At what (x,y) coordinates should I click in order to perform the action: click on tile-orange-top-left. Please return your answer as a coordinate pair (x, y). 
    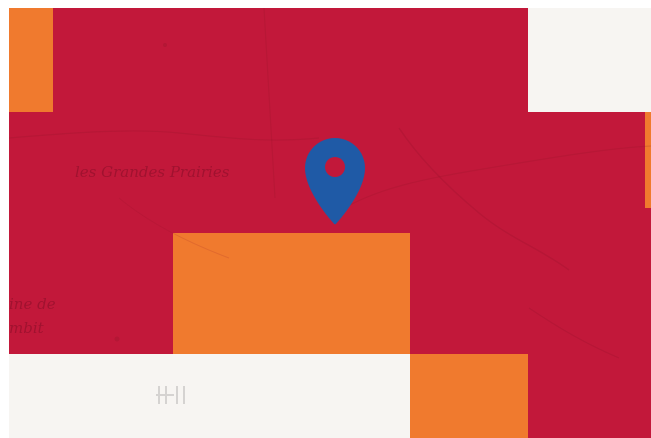
    Looking at the image, I should click on (31, 60).